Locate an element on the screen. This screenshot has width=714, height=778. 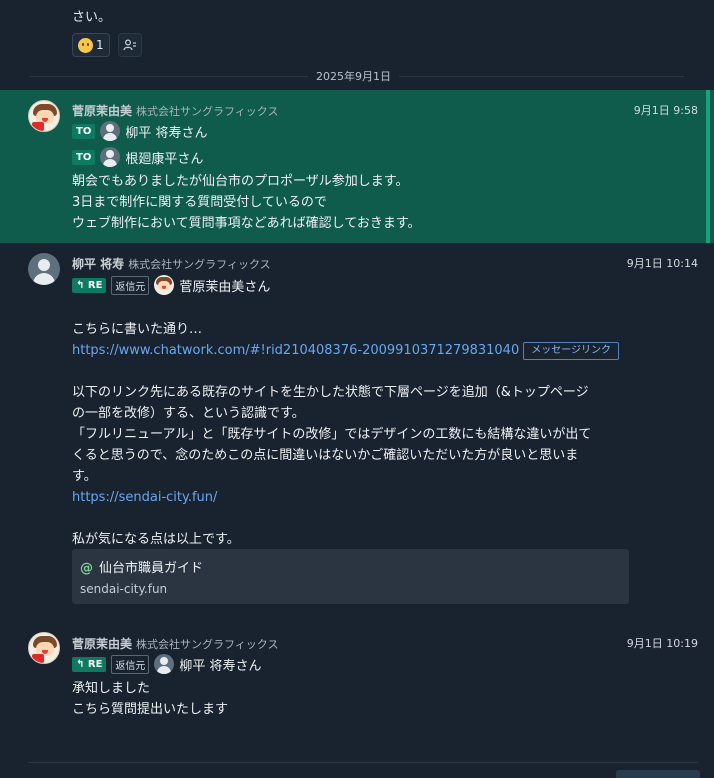
reaction-count: 1 is located at coordinates (100, 45).